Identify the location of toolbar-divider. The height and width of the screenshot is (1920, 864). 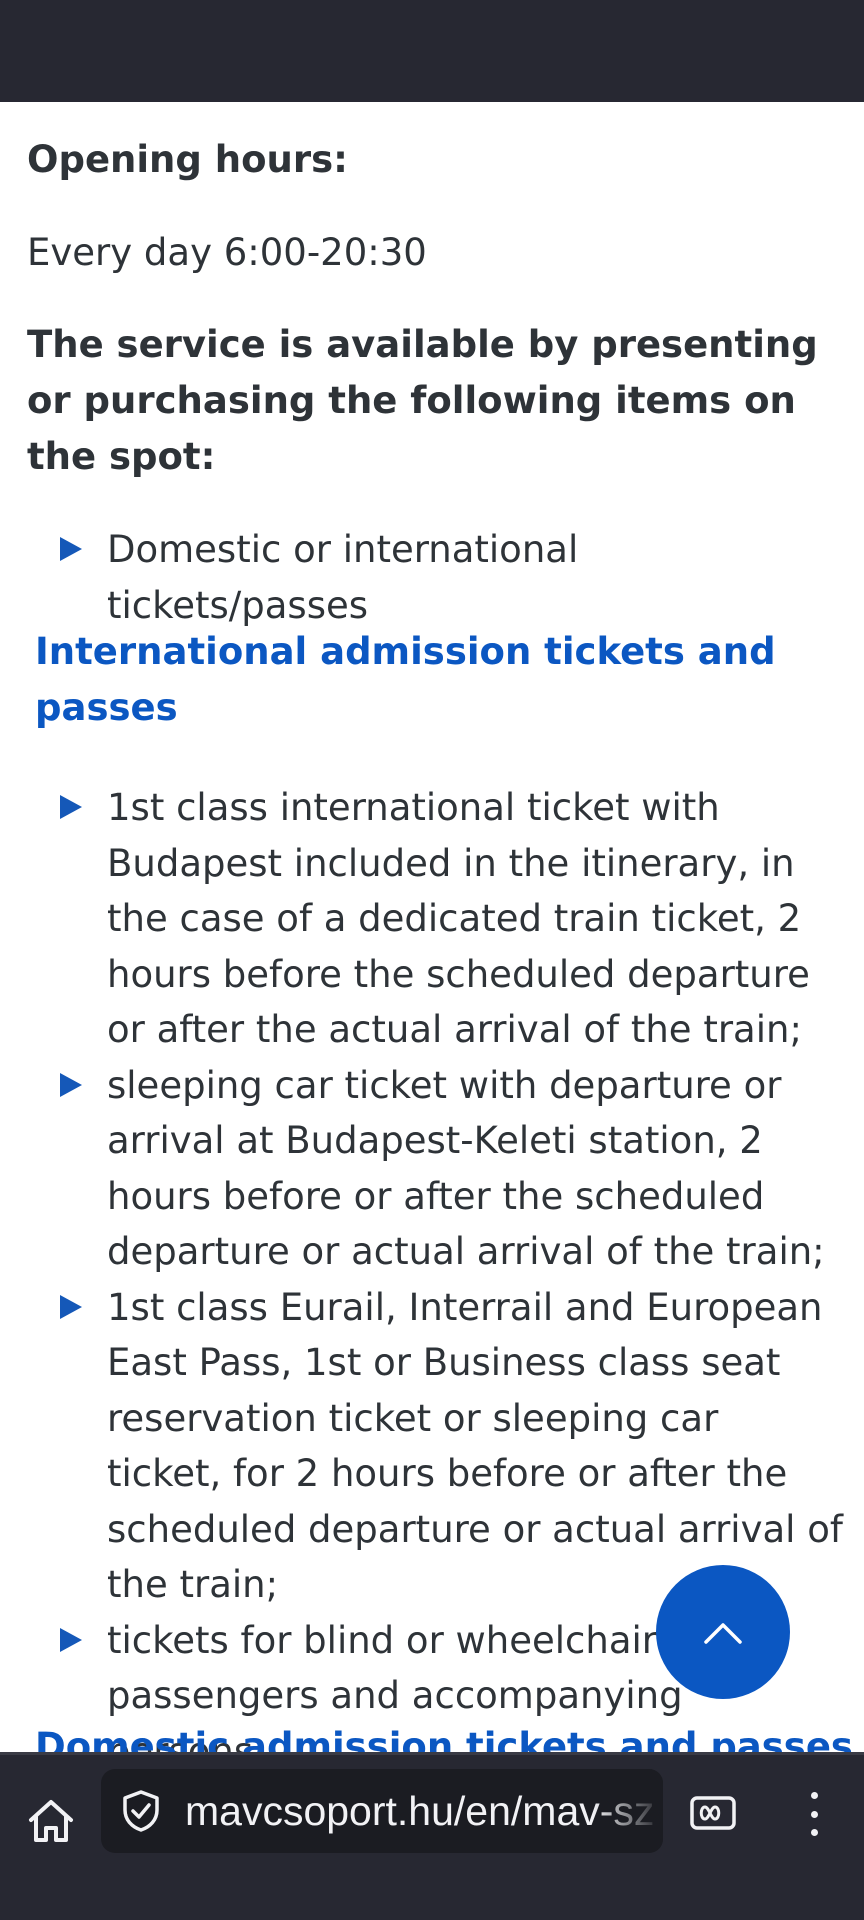
(432, 1753).